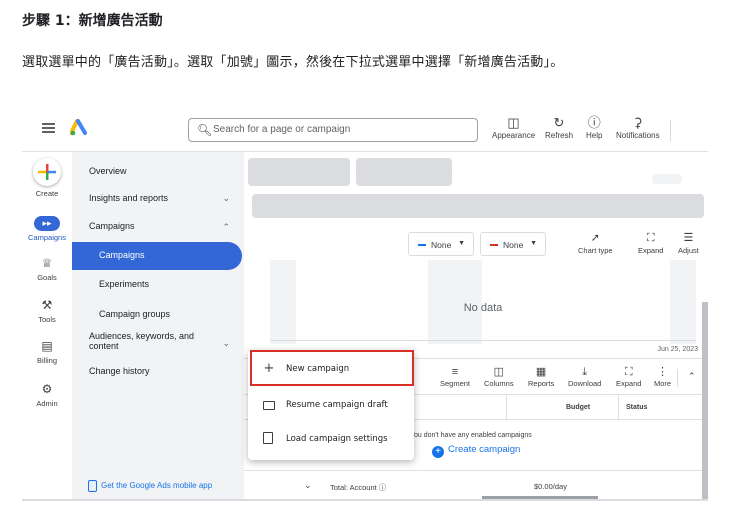 The height and width of the screenshot is (518, 730). What do you see at coordinates (47, 193) in the screenshot?
I see `rail-create-label: Create` at bounding box center [47, 193].